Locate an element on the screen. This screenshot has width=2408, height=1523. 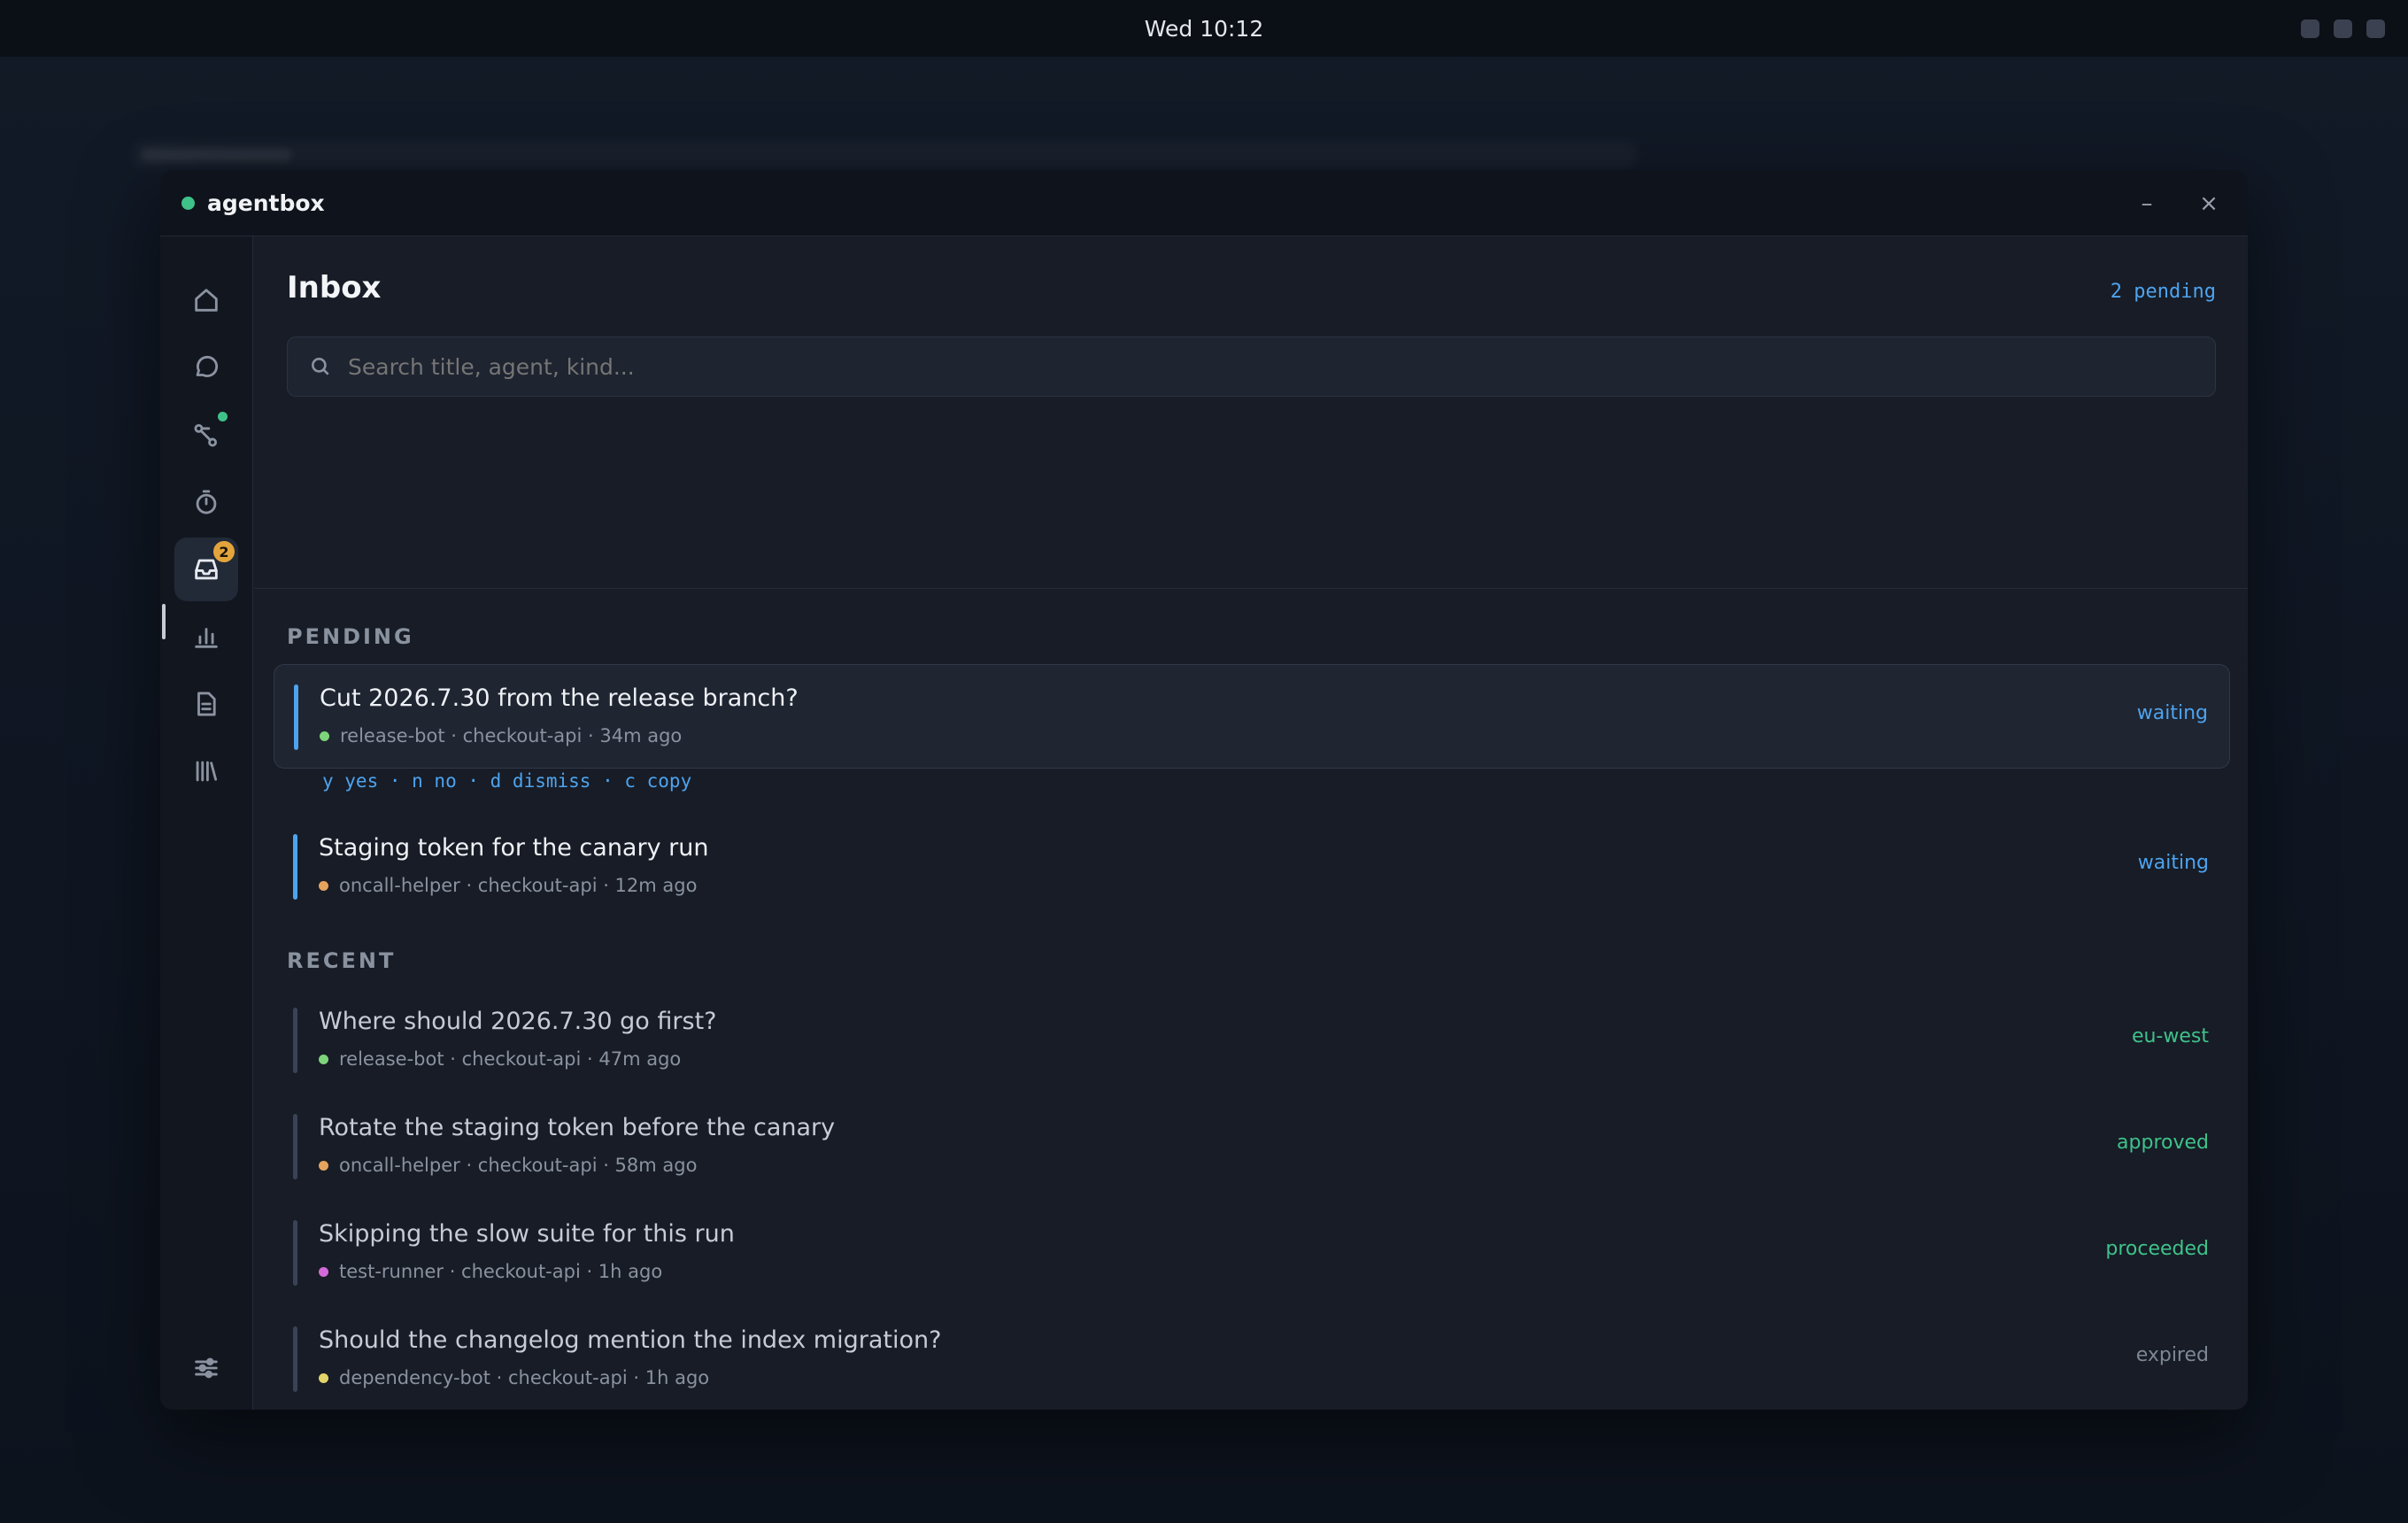
section-pending-label: PENDING is located at coordinates (350, 636).